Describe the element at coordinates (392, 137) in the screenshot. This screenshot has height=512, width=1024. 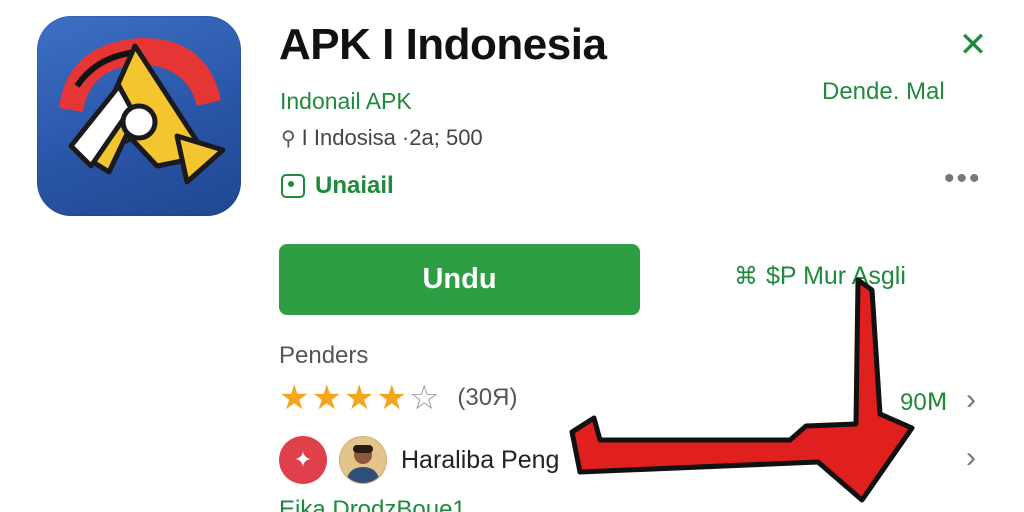
I see `app-meta-text: I Indosisa ·2a; 500` at that location.